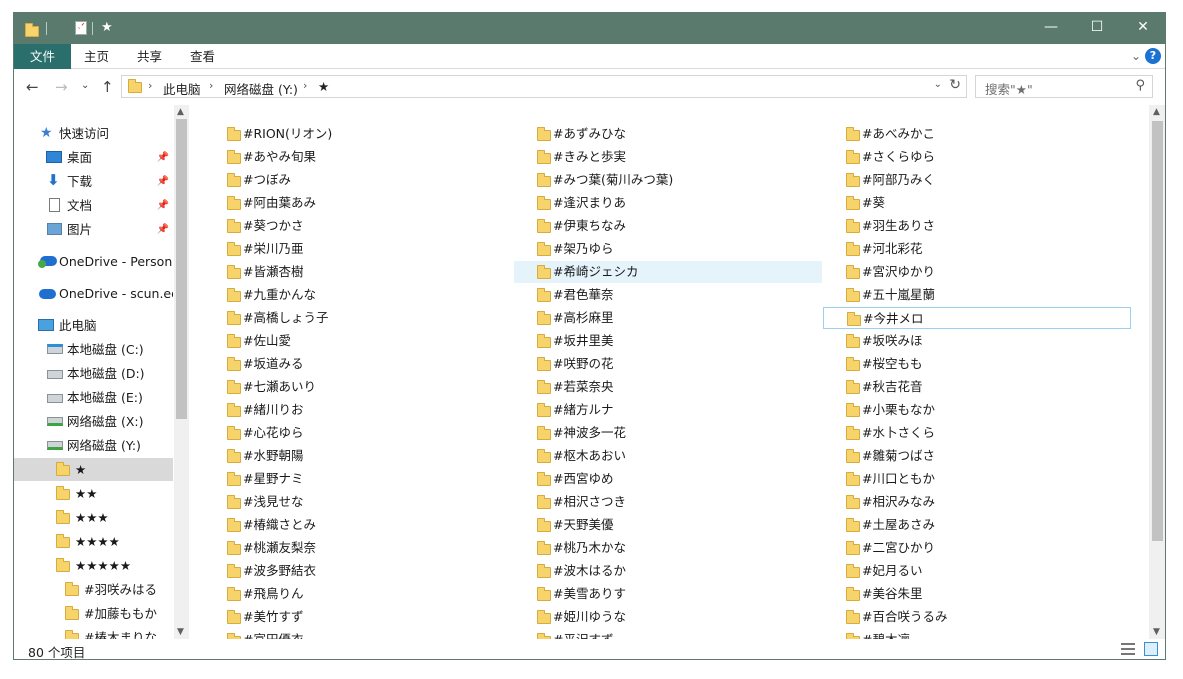 Image resolution: width=1183 pixels, height=679 pixels. I want to click on nav-drive-x: 网络磁盘 (X:), so click(93, 421).